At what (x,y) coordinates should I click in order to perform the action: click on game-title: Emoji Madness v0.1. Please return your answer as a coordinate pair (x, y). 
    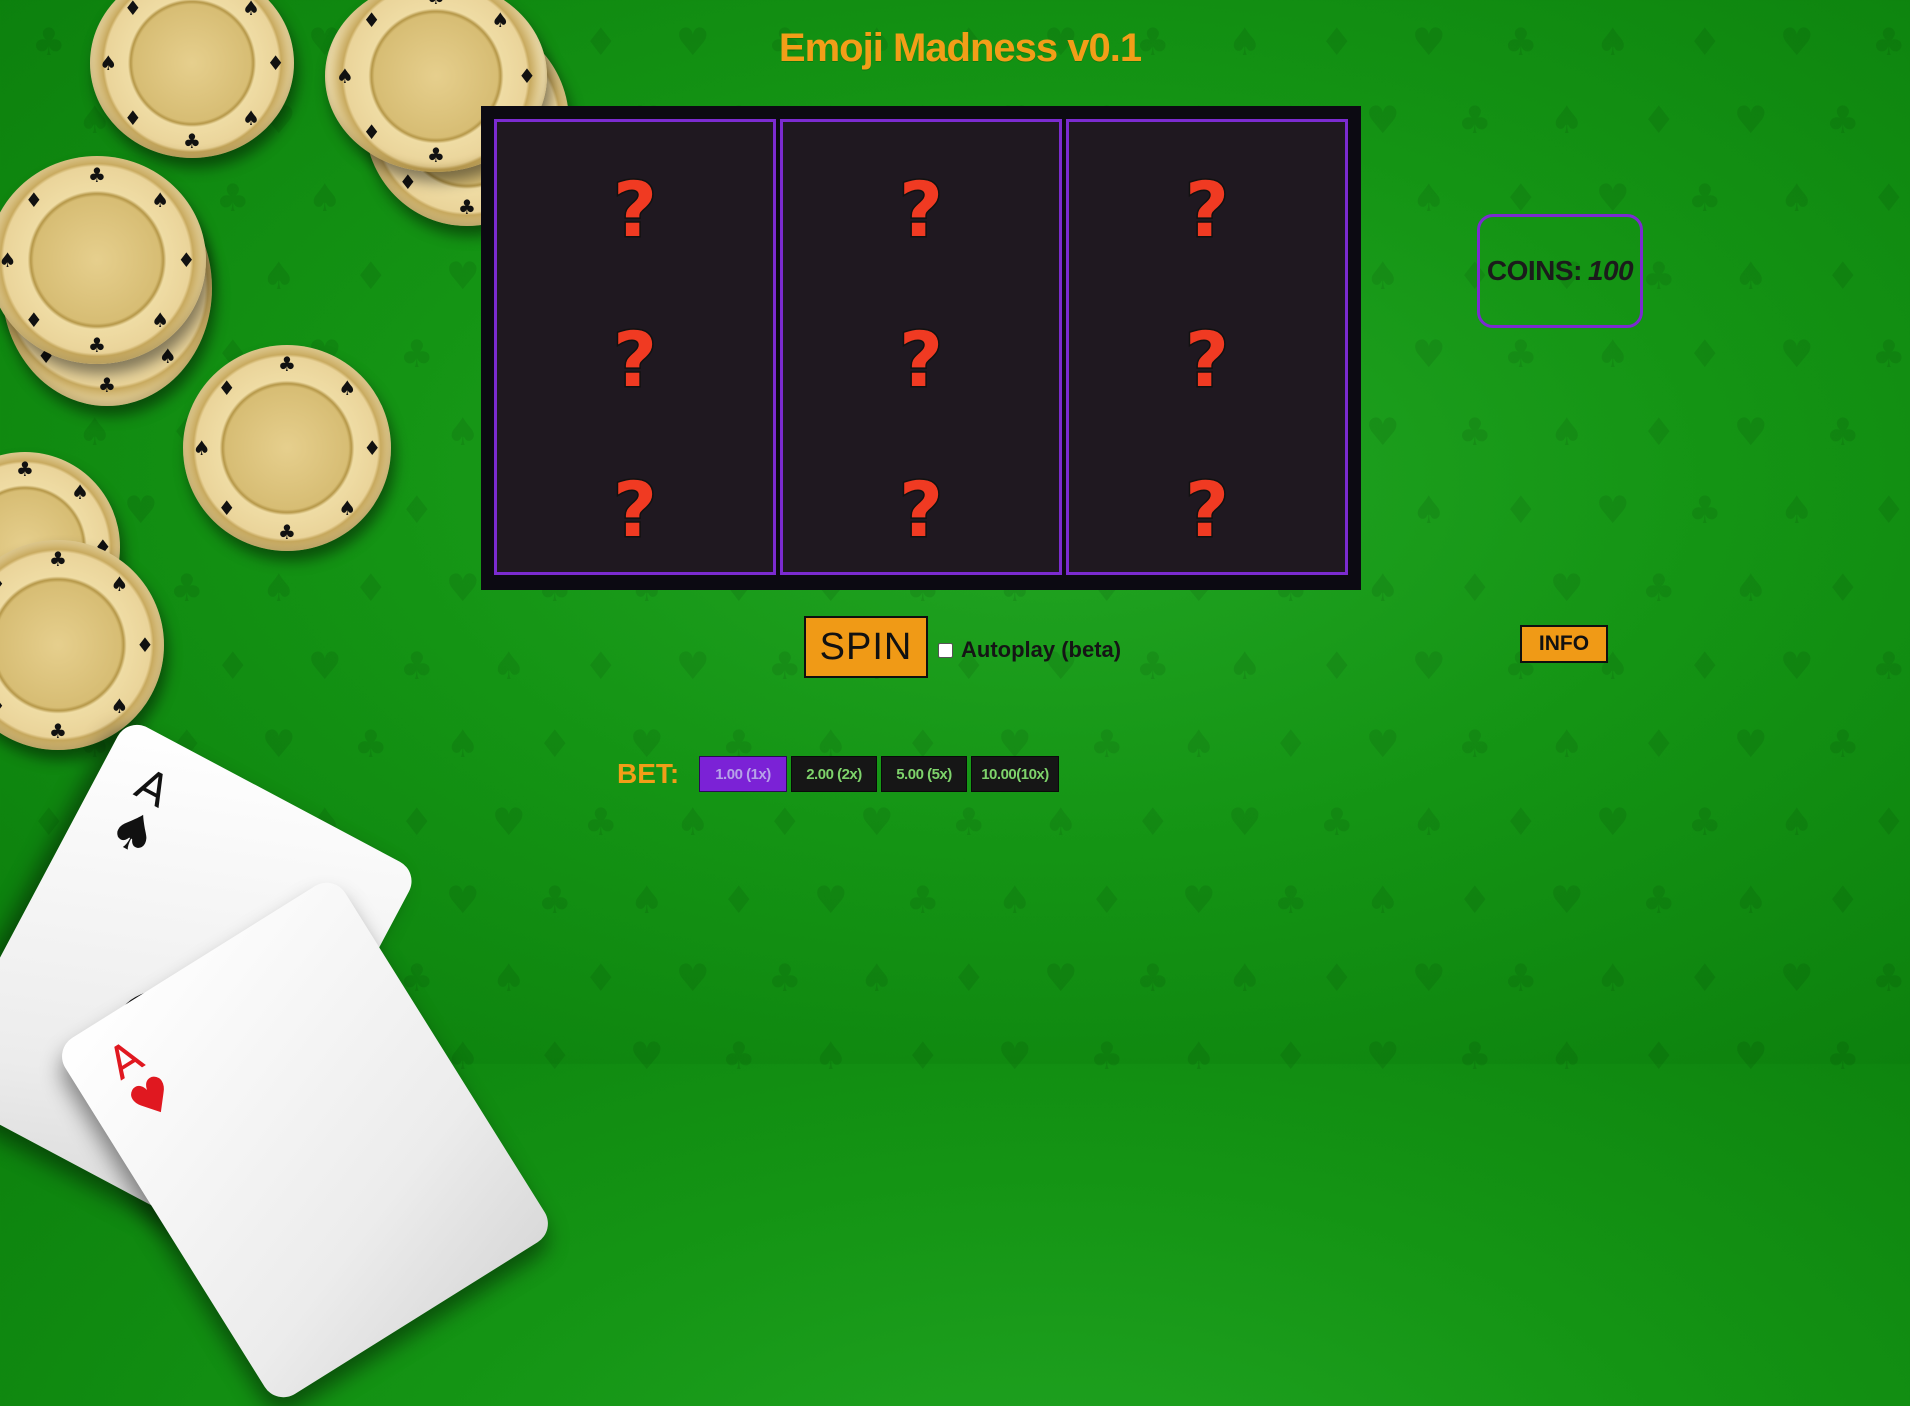
    Looking at the image, I should click on (960, 48).